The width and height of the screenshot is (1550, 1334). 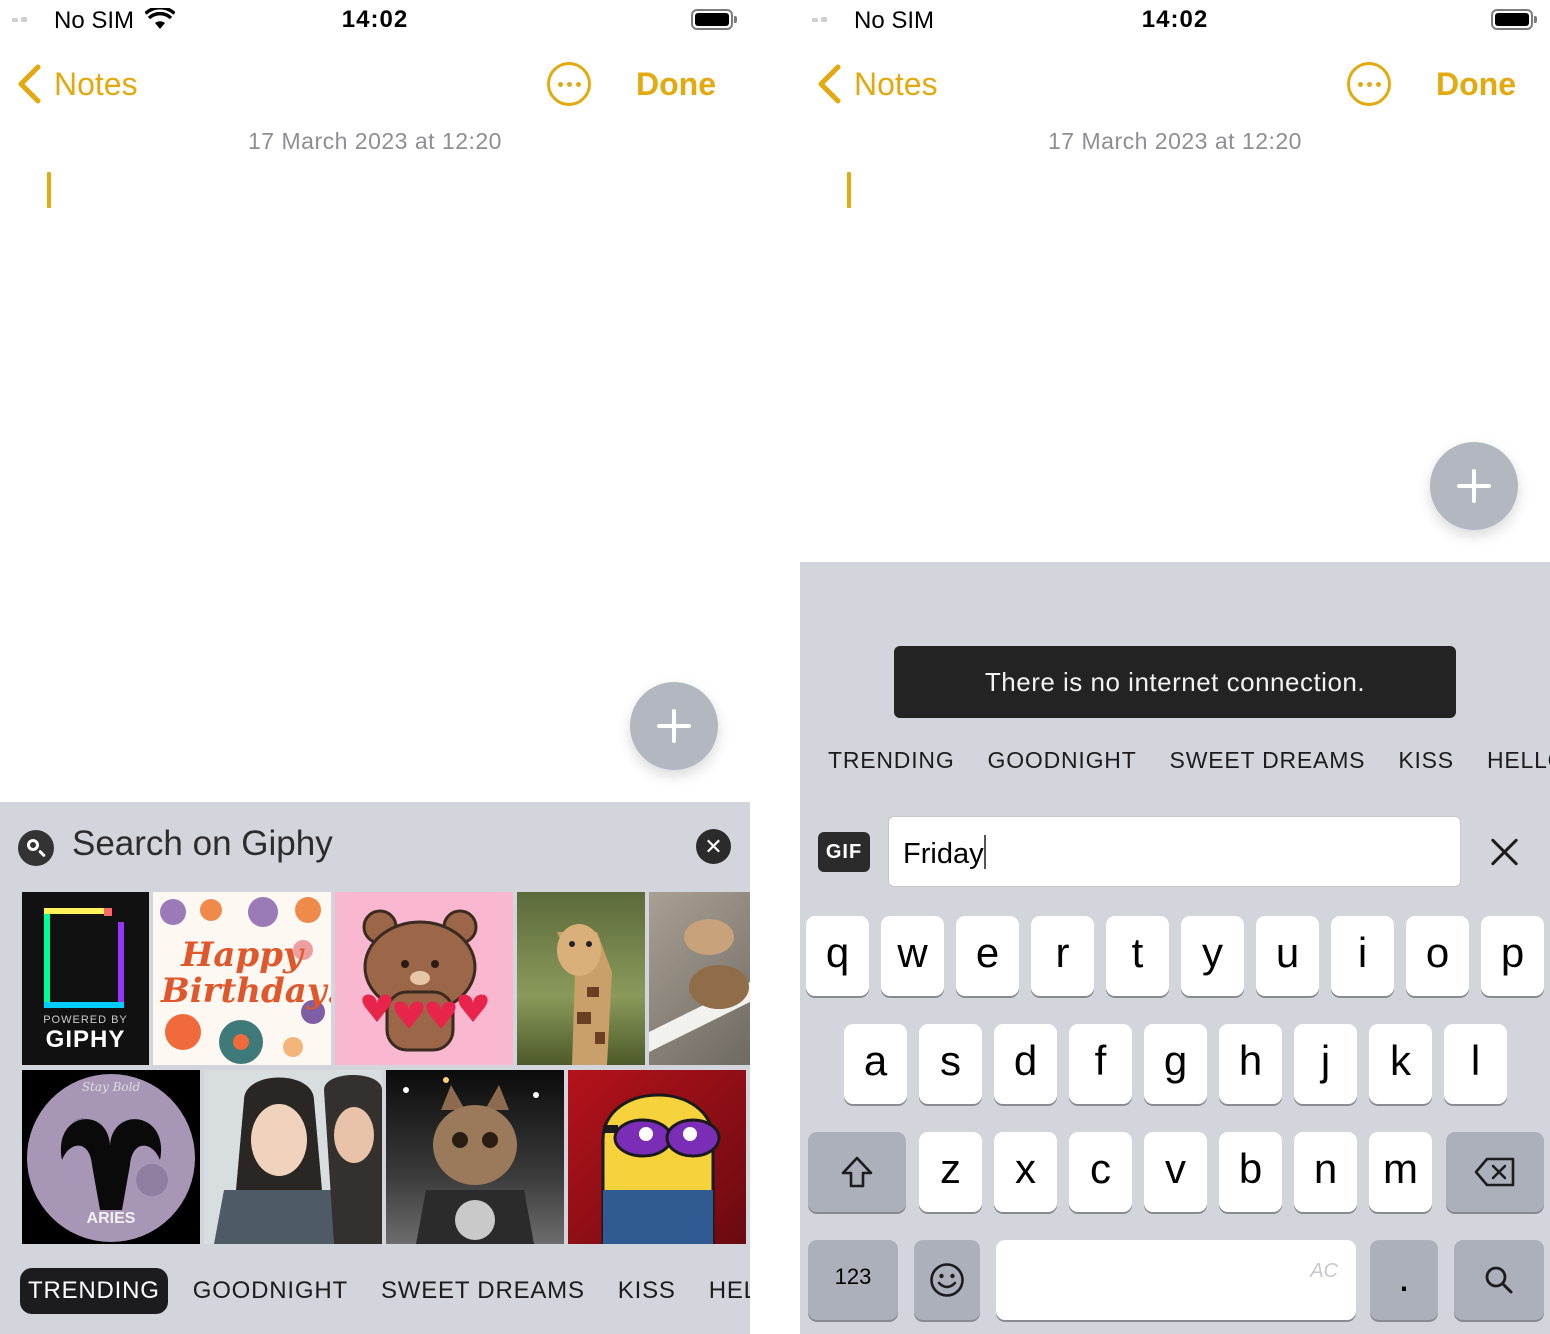 I want to click on key-k: k, so click(x=1400, y=1064).